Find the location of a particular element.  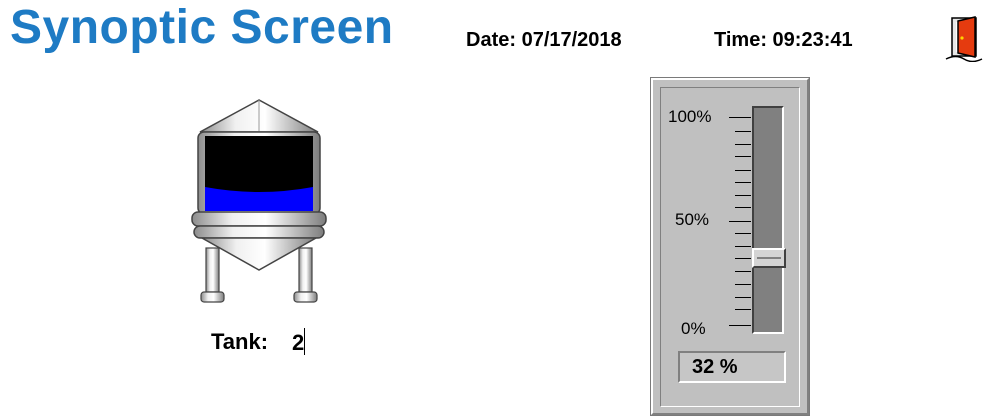

page-title: Synoptic Screen is located at coordinates (202, 27).